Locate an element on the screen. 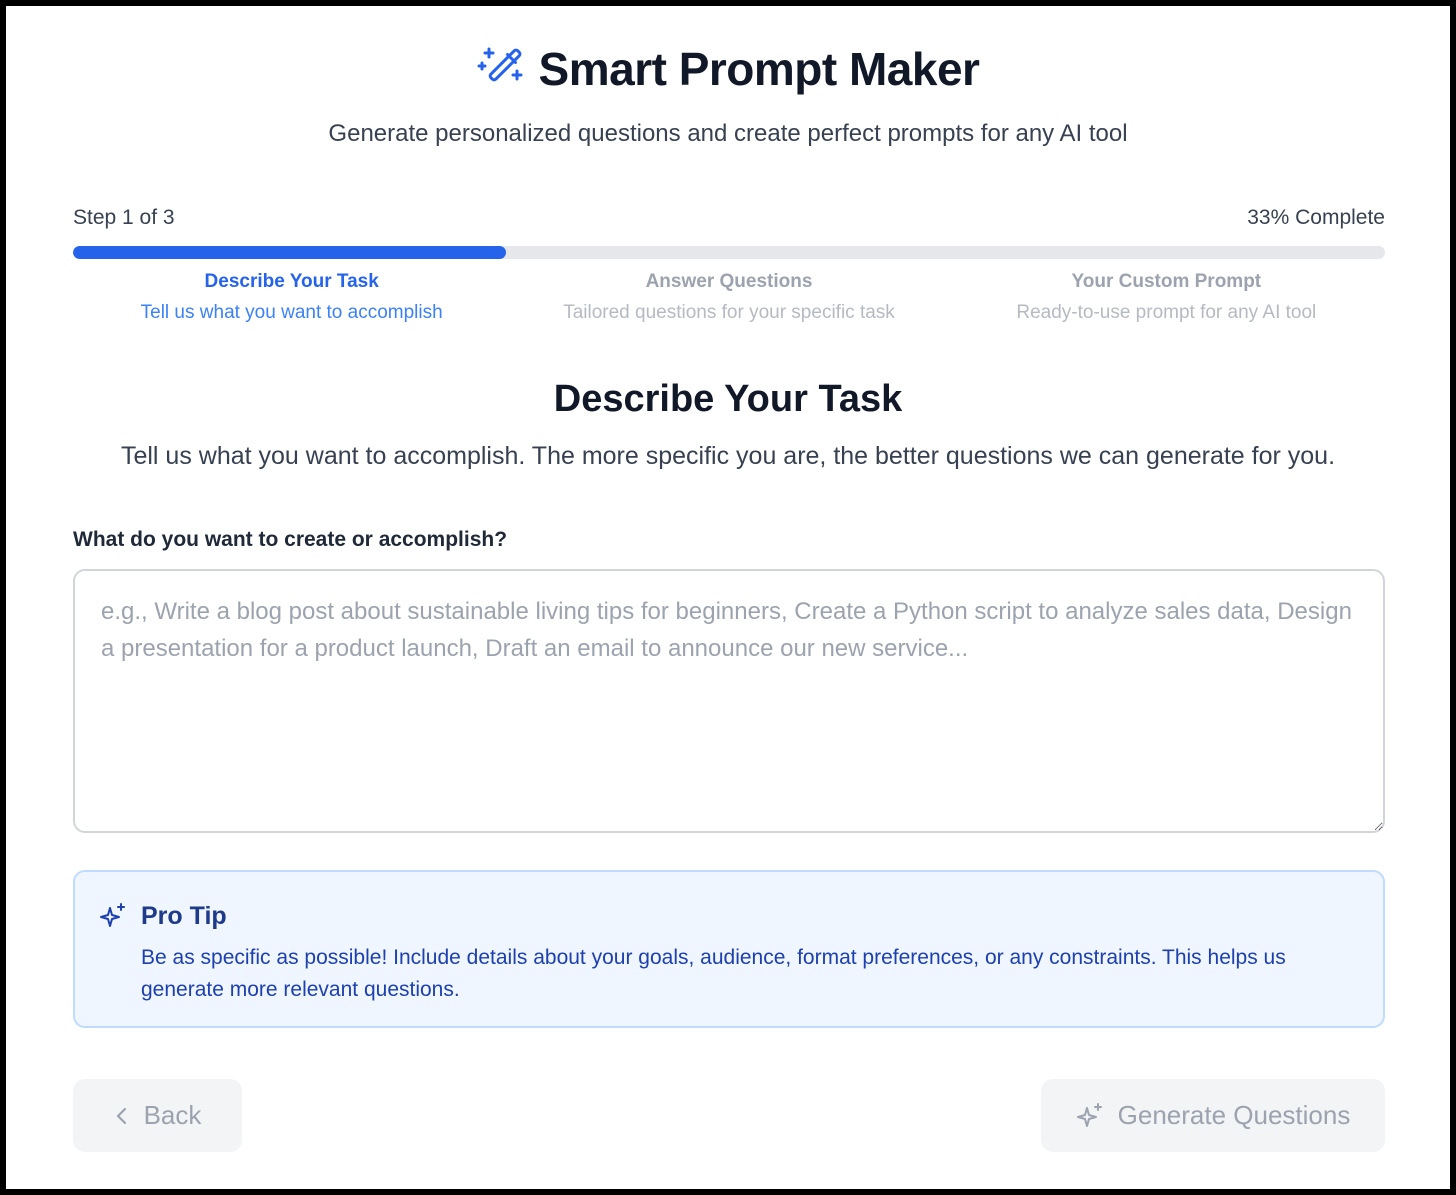  progress-bar is located at coordinates (729, 252).